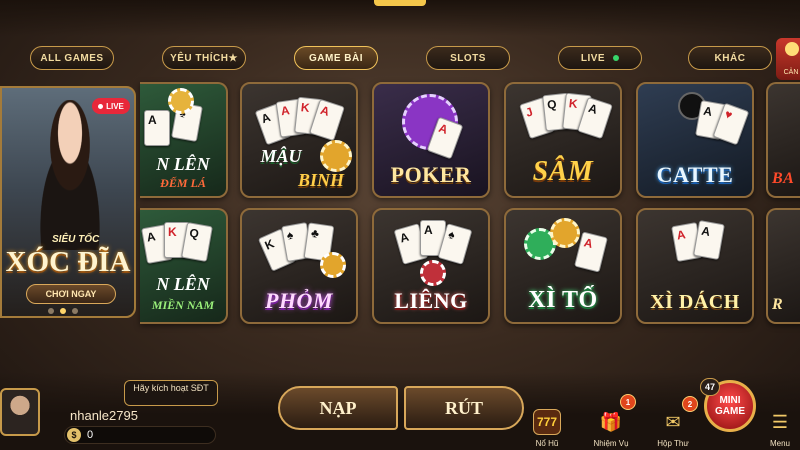 Image resolution: width=800 pixels, height=450 pixels. Describe the element at coordinates (184, 266) in the screenshot. I see `game-tile-tien-len-mien-nam: N LÊN MIỀN NAM` at that location.